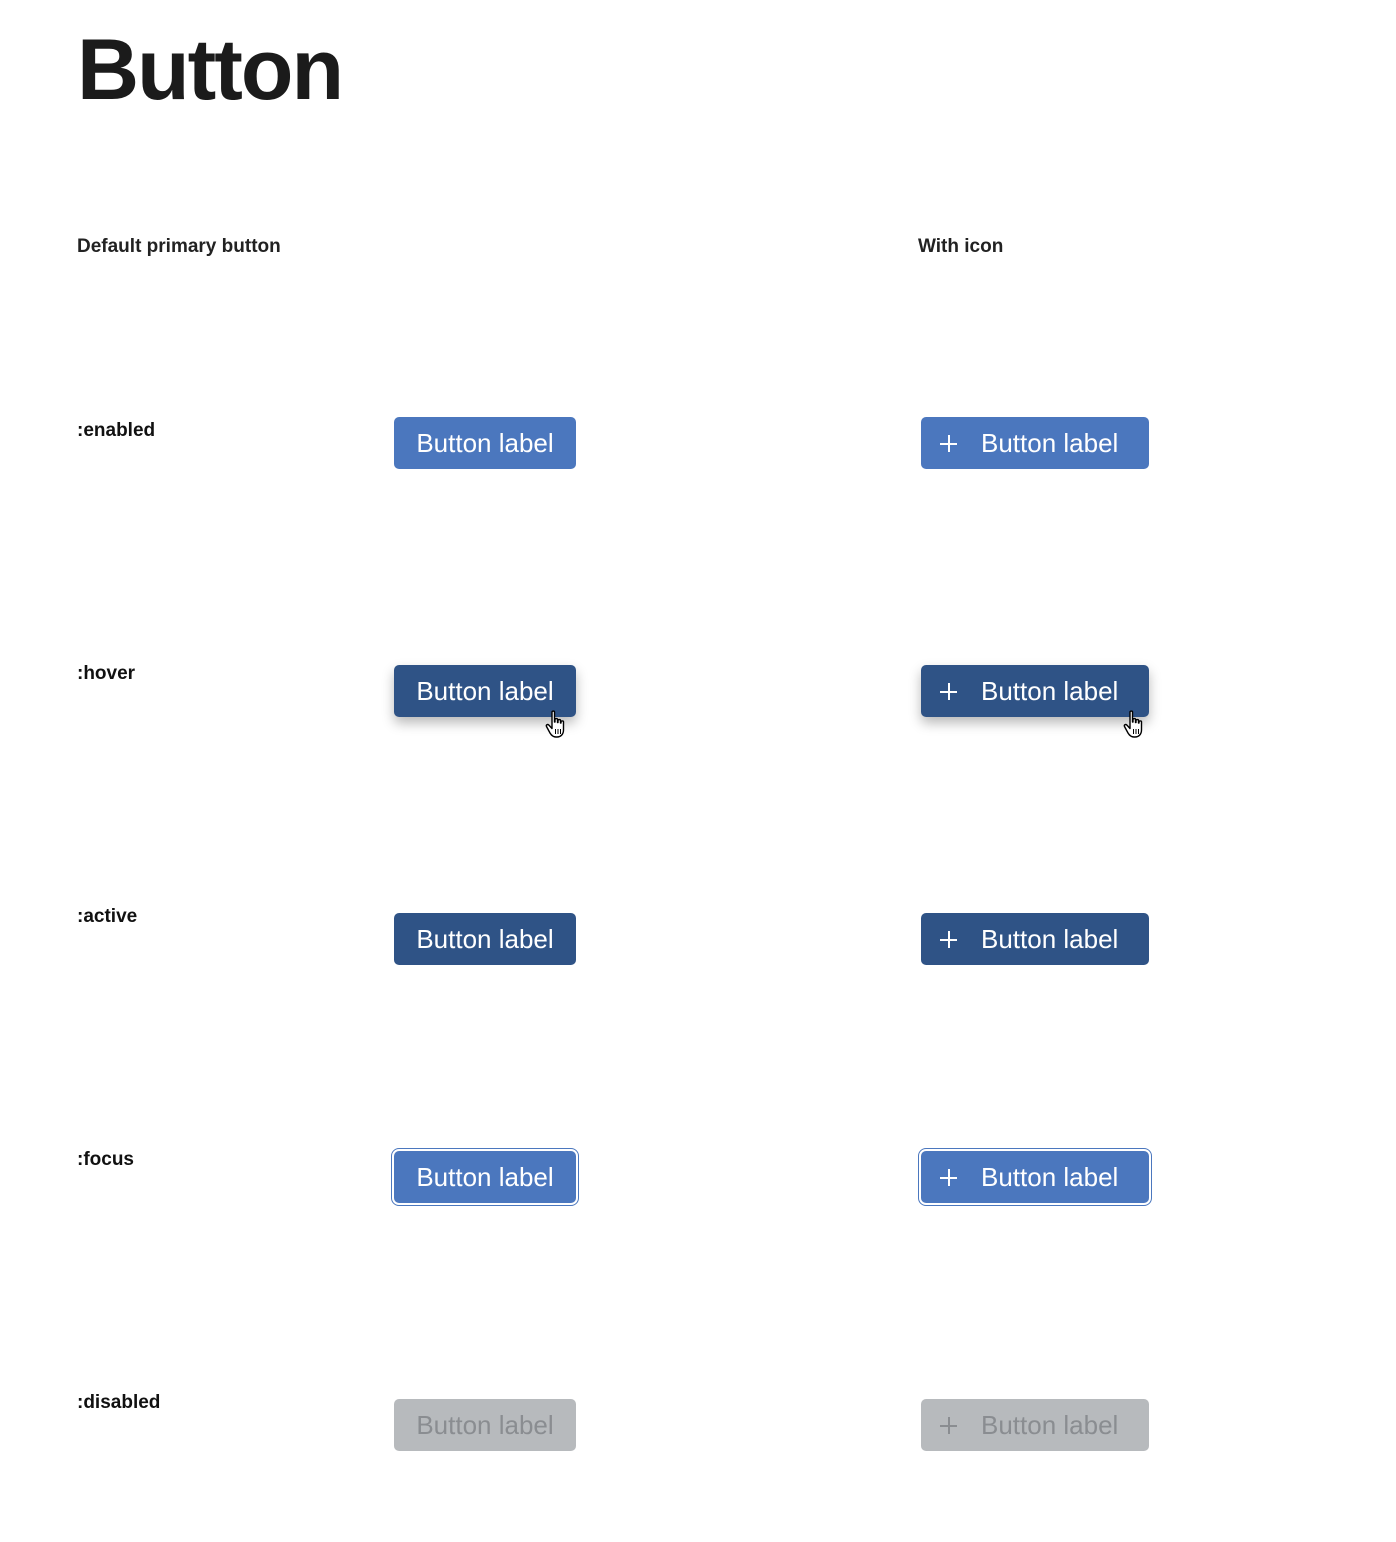 The width and height of the screenshot is (1396, 1542). Describe the element at coordinates (105, 1159) in the screenshot. I see `state-label-focus: :focus` at that location.